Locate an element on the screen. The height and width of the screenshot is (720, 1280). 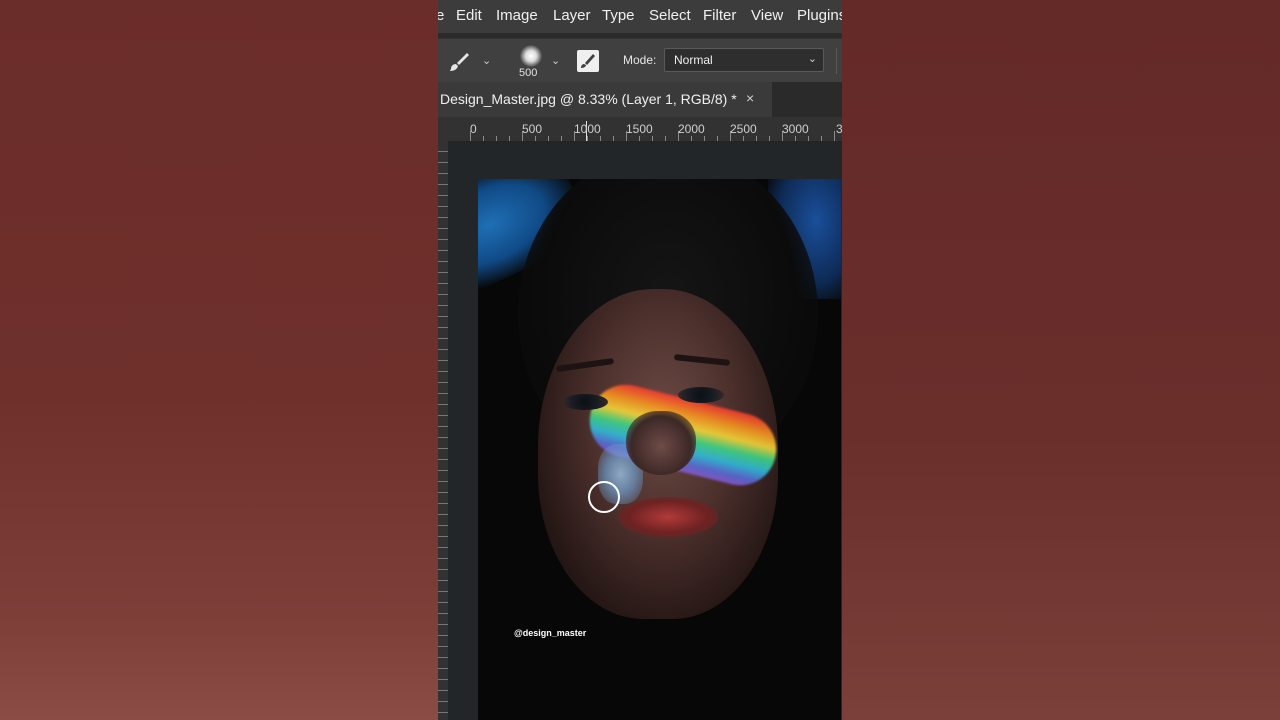
menu-select: Select is located at coordinates (670, 15).